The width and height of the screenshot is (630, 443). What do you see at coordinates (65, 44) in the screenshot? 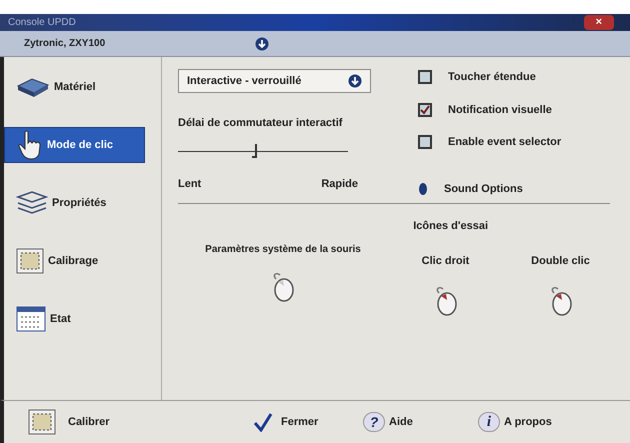
I see `device-name: Zytronic, ZXY100` at bounding box center [65, 44].